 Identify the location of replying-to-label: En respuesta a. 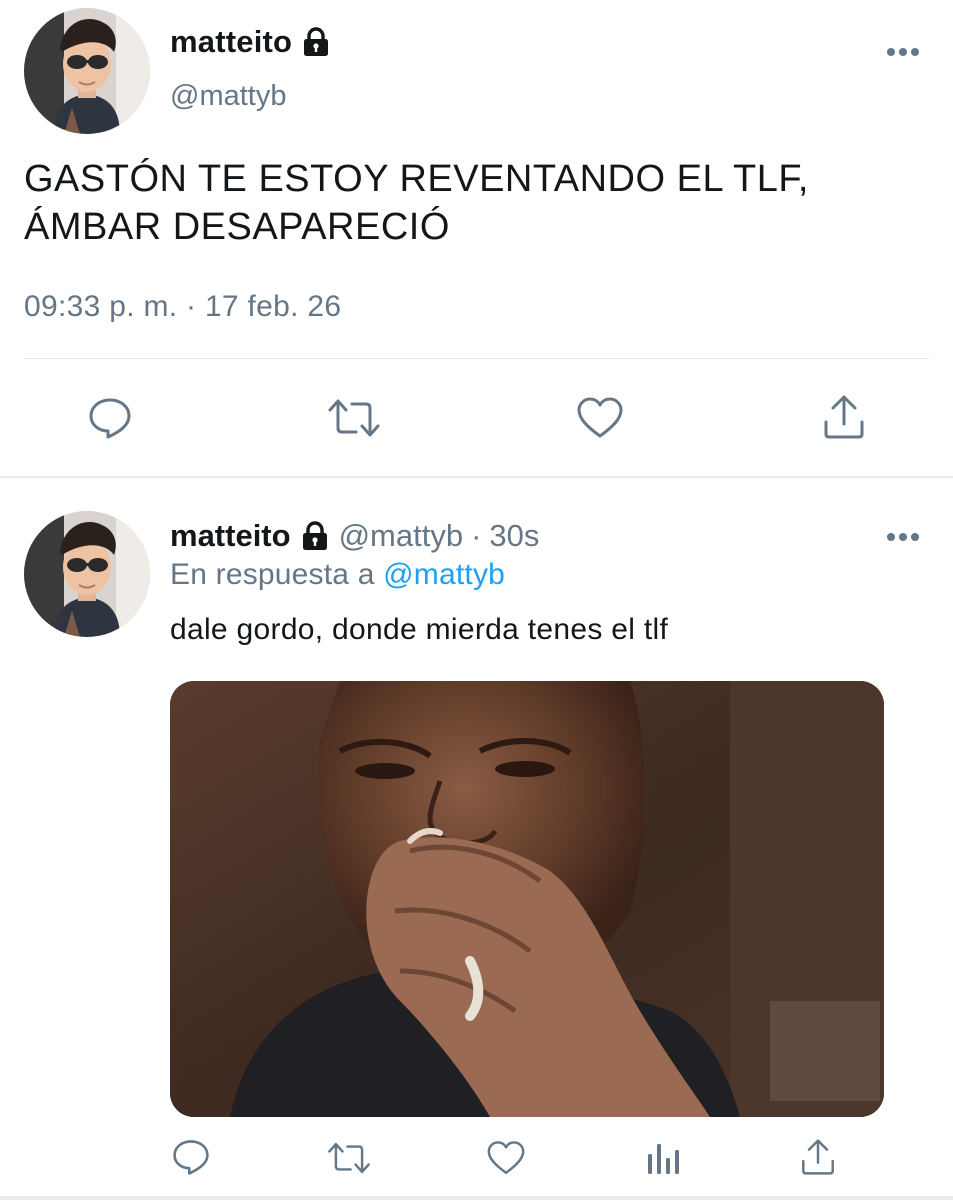
(272, 574).